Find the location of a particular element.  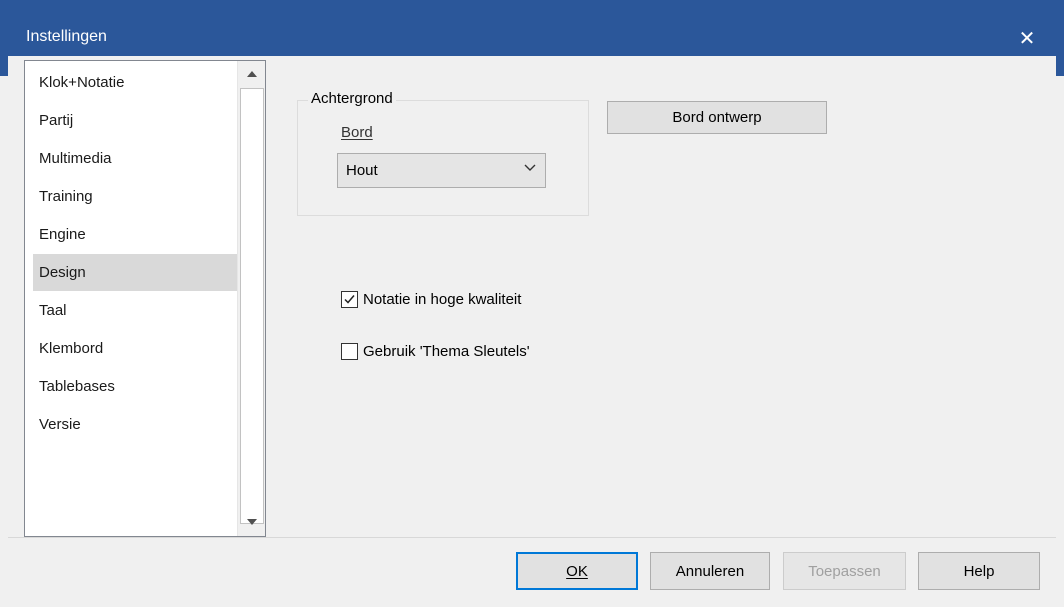

sidebar-item-engine: Engine is located at coordinates (136, 234).